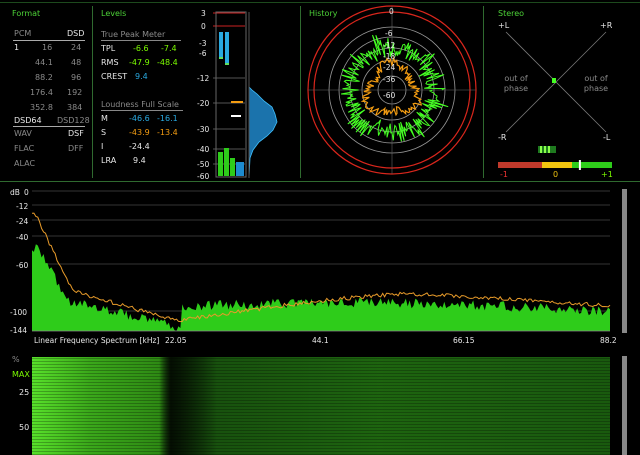 This screenshot has width=640, height=455. What do you see at coordinates (579, 165) in the screenshot?
I see `correlation-indicator` at bounding box center [579, 165].